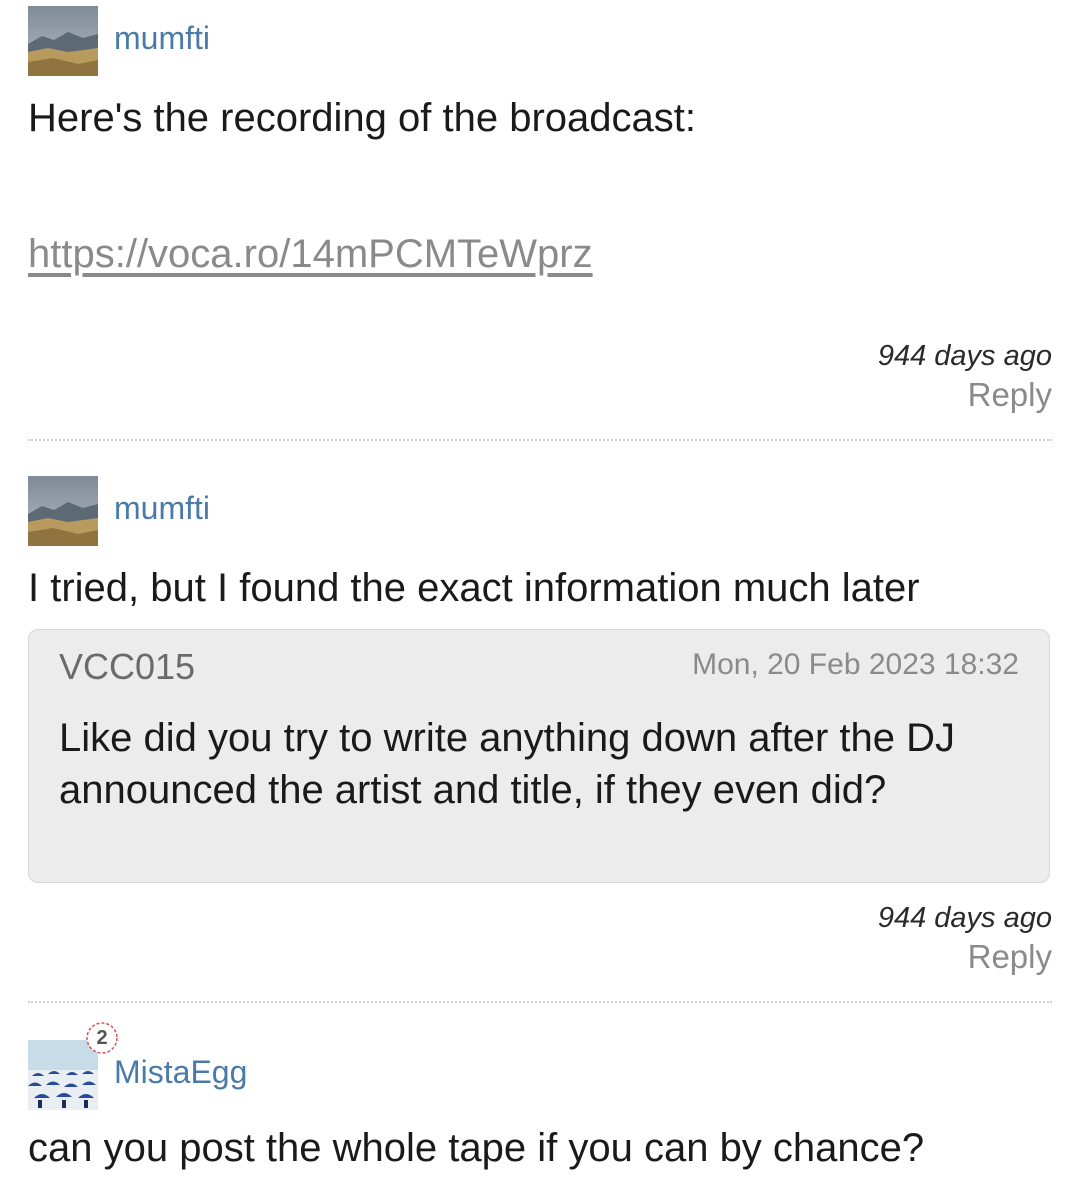 The width and height of the screenshot is (1080, 1183). I want to click on username-link: MistaEgg, so click(180, 1072).